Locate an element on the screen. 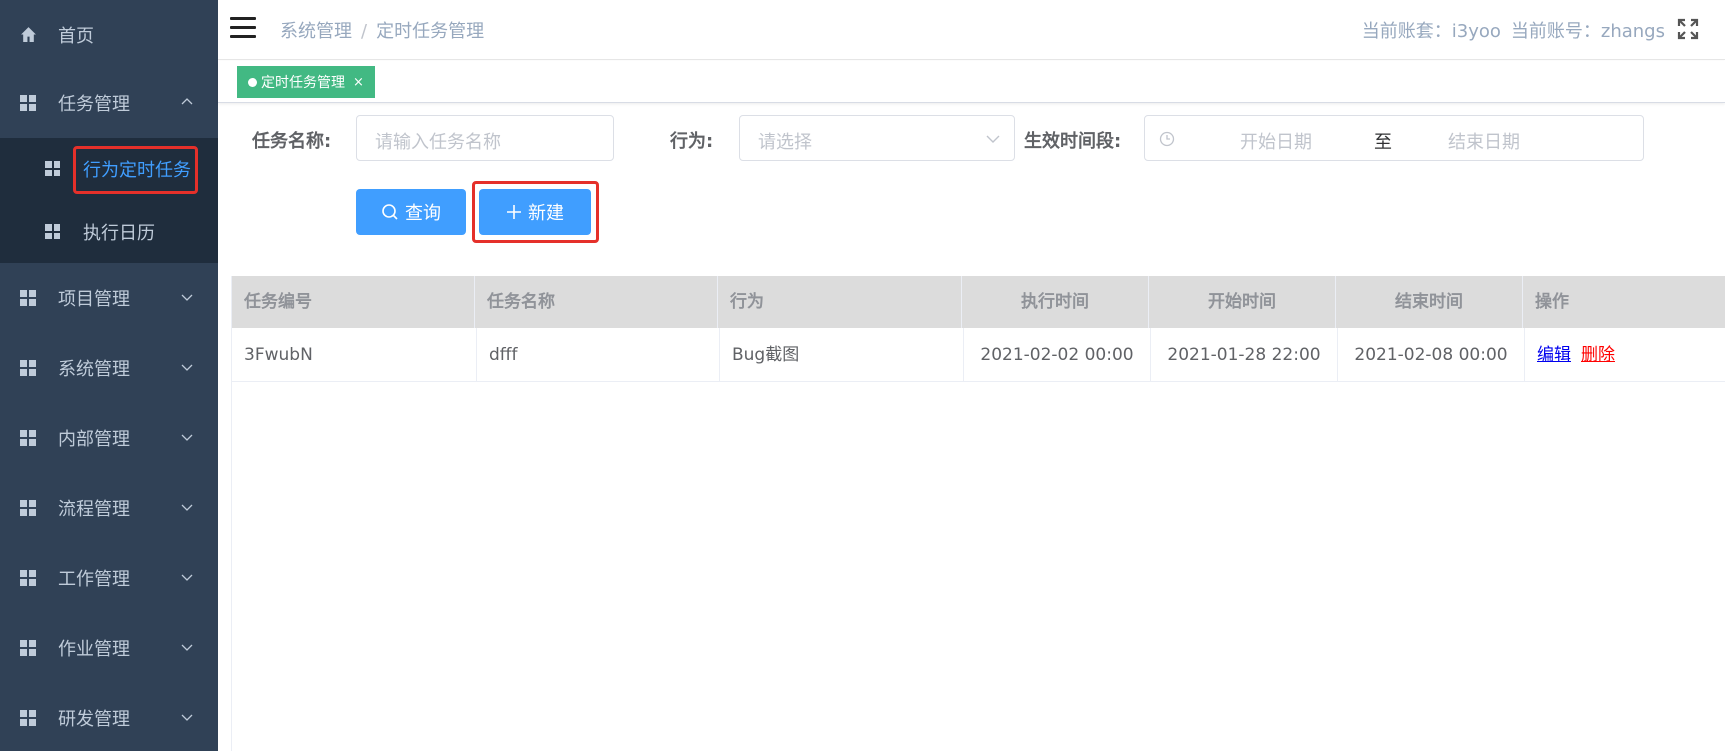  sidebar-item-internal-management: 内部管理 is located at coordinates (109, 438).